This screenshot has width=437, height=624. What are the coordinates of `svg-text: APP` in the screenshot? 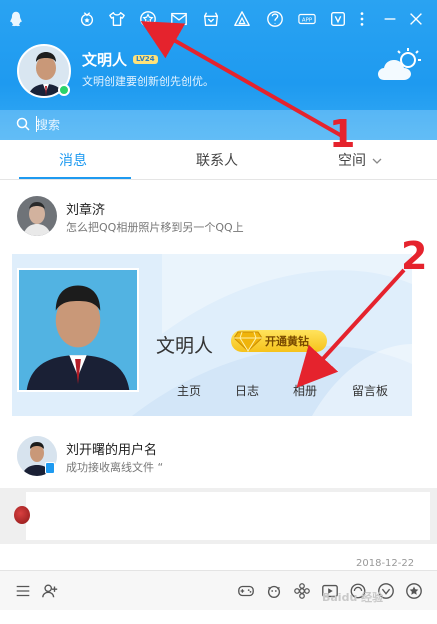 It's located at (307, 21).